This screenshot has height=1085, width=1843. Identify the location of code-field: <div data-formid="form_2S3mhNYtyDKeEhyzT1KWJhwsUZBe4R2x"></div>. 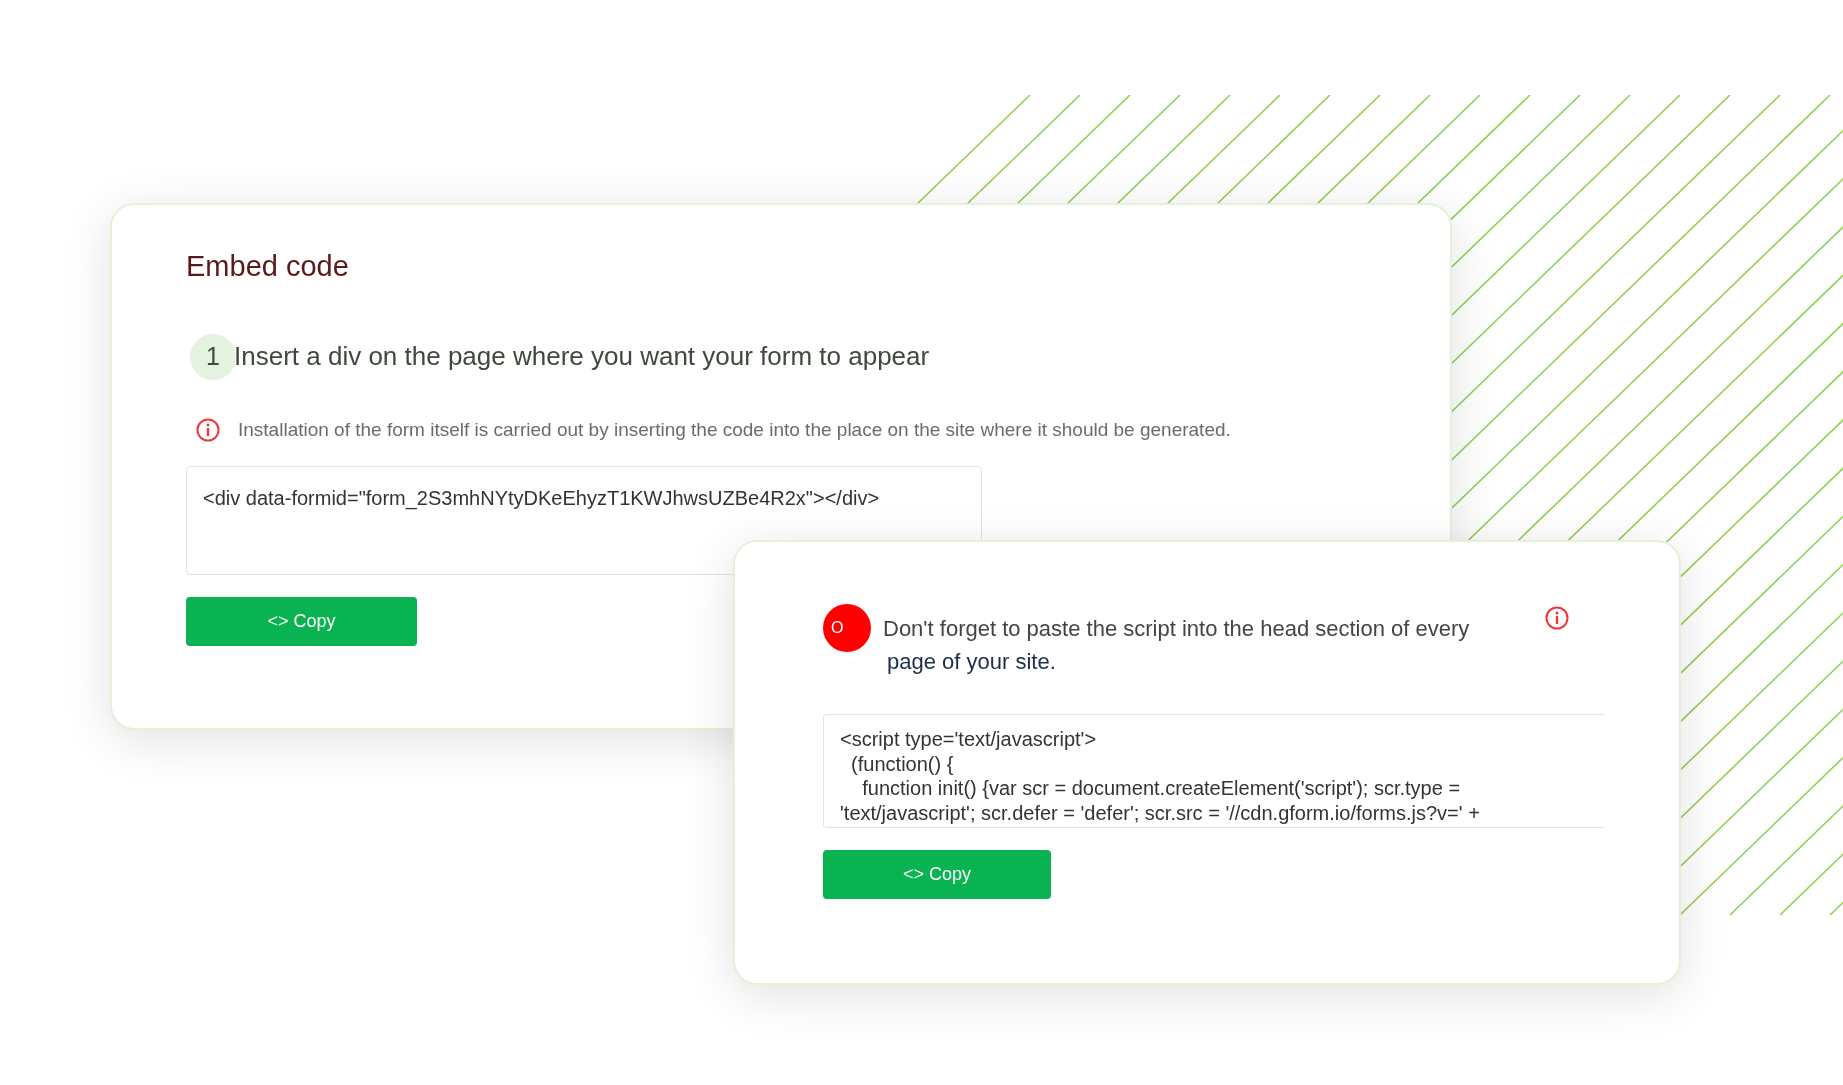
(584, 521).